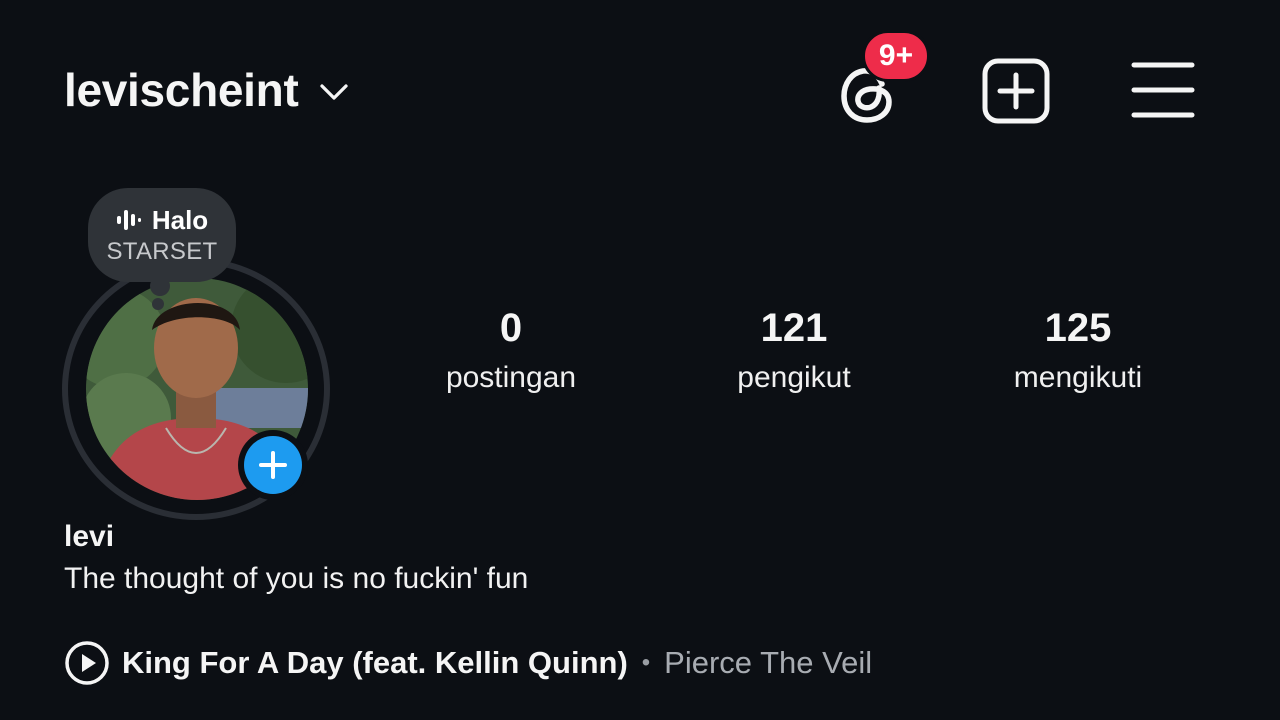 This screenshot has width=1280, height=720. I want to click on chevron-down-icon, so click(334, 92).